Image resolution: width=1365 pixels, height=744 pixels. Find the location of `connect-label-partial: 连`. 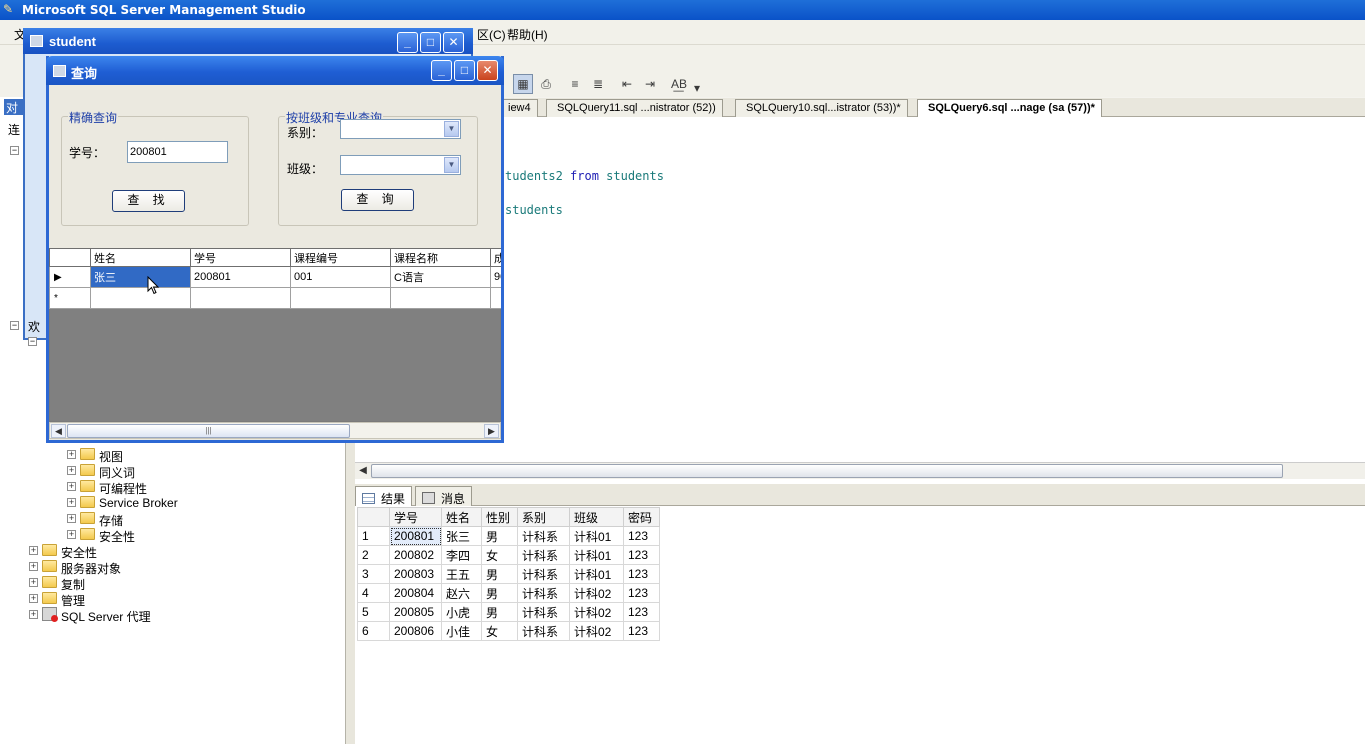

connect-label-partial: 连 is located at coordinates (14, 129).